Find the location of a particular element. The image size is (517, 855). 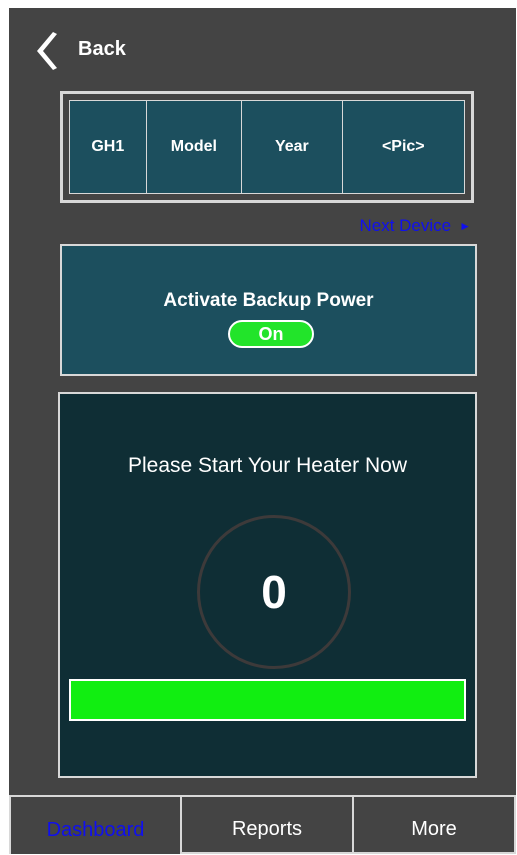

device-info-box: GH1 Model Year <Pic> is located at coordinates (267, 147).